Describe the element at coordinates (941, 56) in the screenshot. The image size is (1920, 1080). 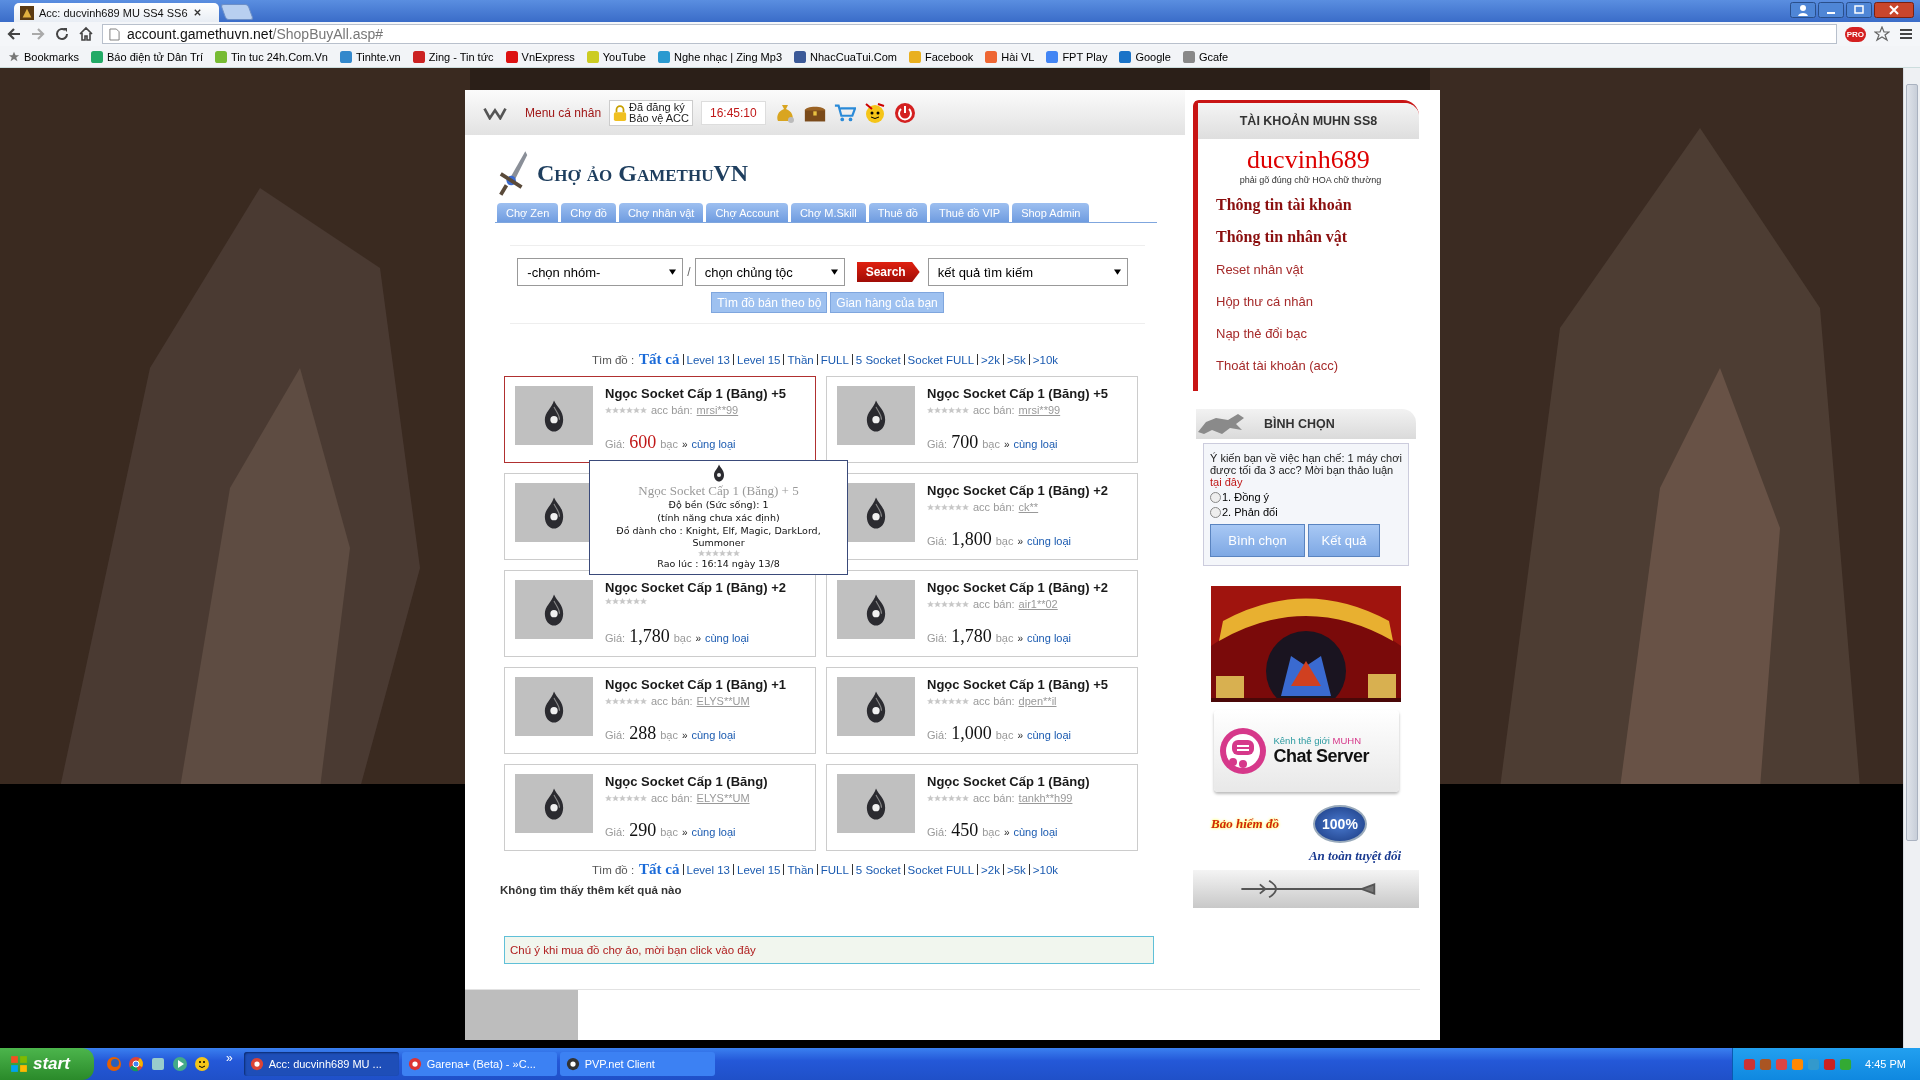
I see `bookmark: Facebook` at that location.